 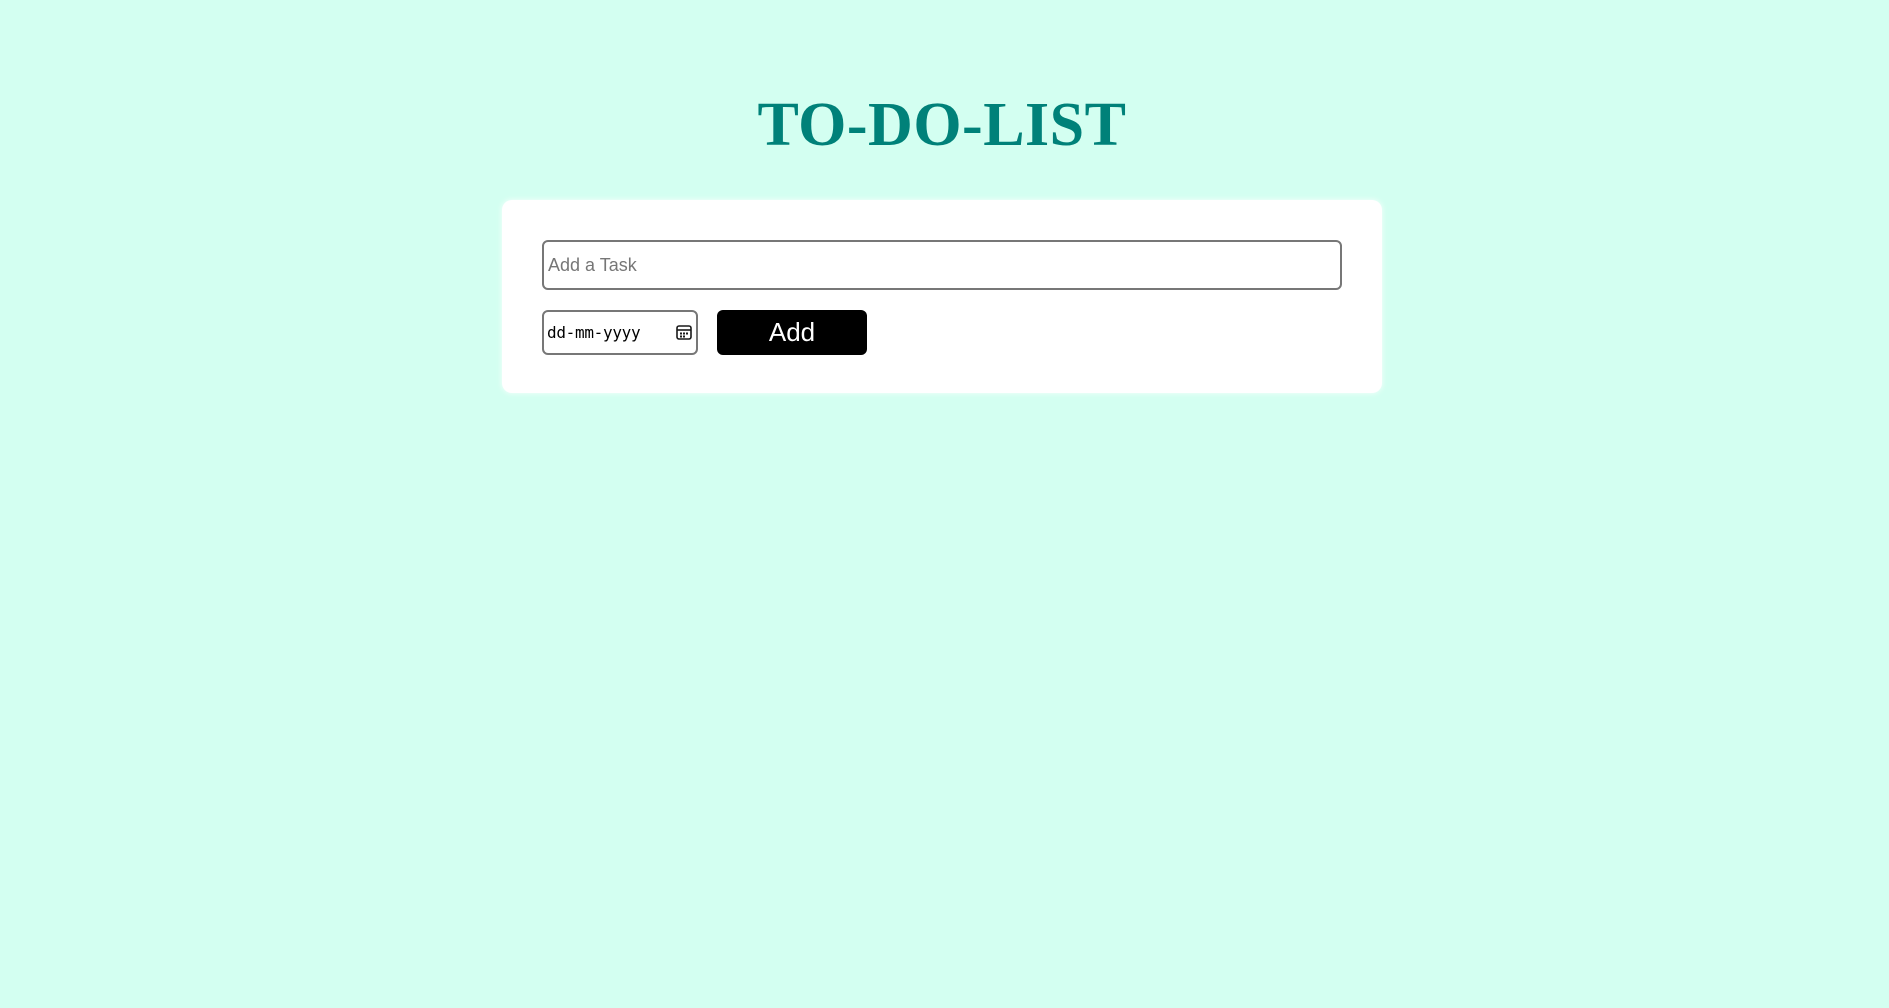 I want to click on due-date-input: dd-mm-yyyy, so click(x=620, y=332).